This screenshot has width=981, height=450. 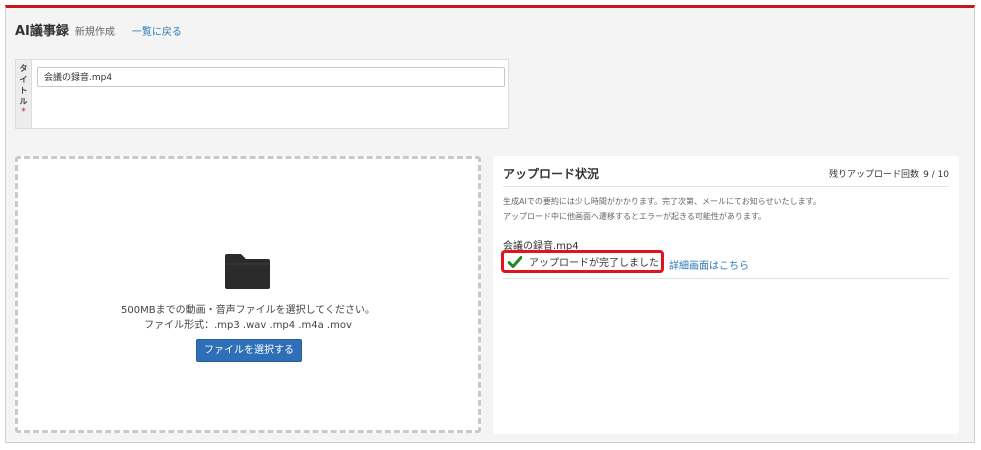 I want to click on upload-complete-status: アップロードが完了しました, so click(x=582, y=261).